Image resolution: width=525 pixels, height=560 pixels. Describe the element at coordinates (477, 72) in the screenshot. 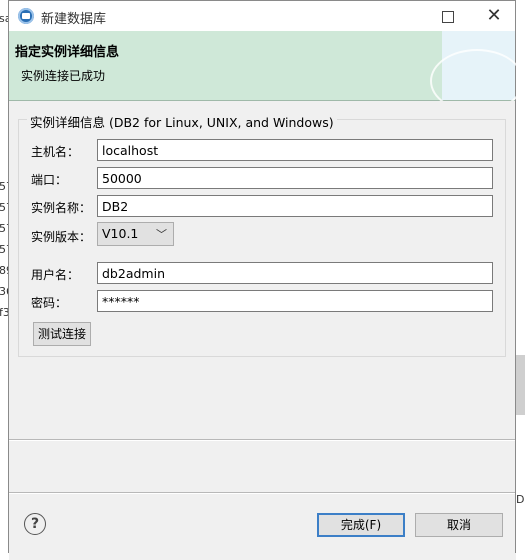

I see `banner-decoration` at that location.